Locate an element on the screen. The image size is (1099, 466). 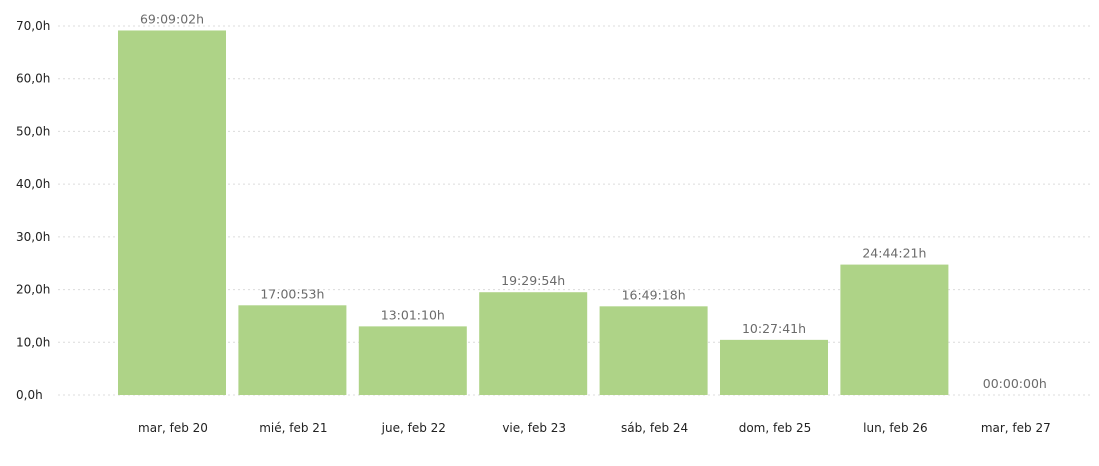
x-tick-label: dom, feb 25 is located at coordinates (775, 428).